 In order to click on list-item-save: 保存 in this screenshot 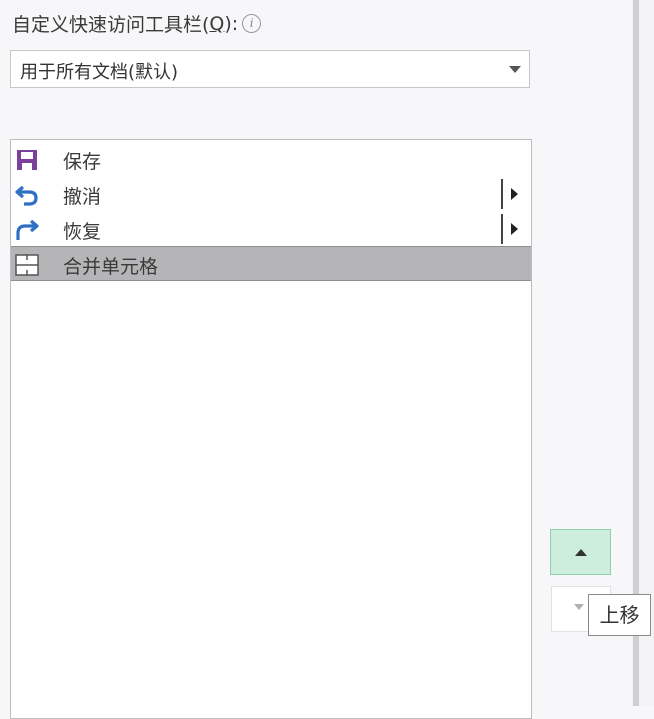, I will do `click(271, 159)`.